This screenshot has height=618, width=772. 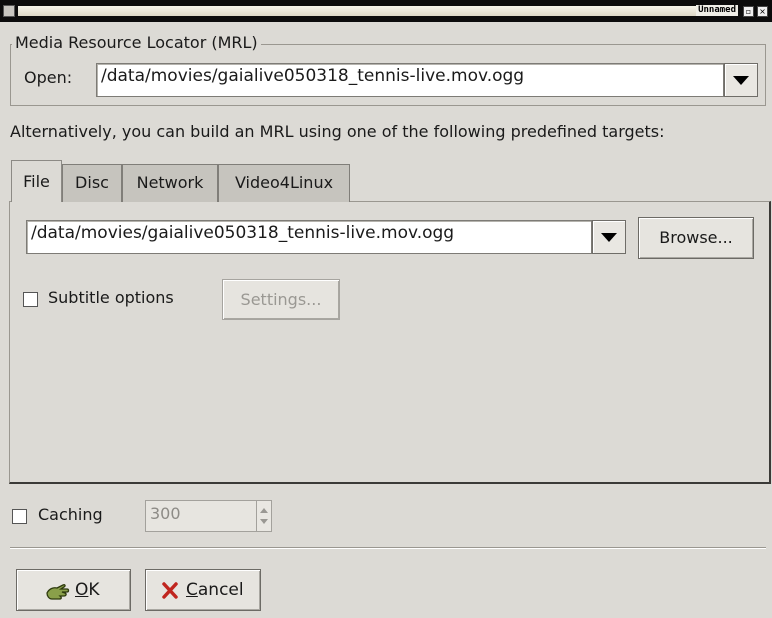 What do you see at coordinates (170, 590) in the screenshot?
I see `red-x-icon` at bounding box center [170, 590].